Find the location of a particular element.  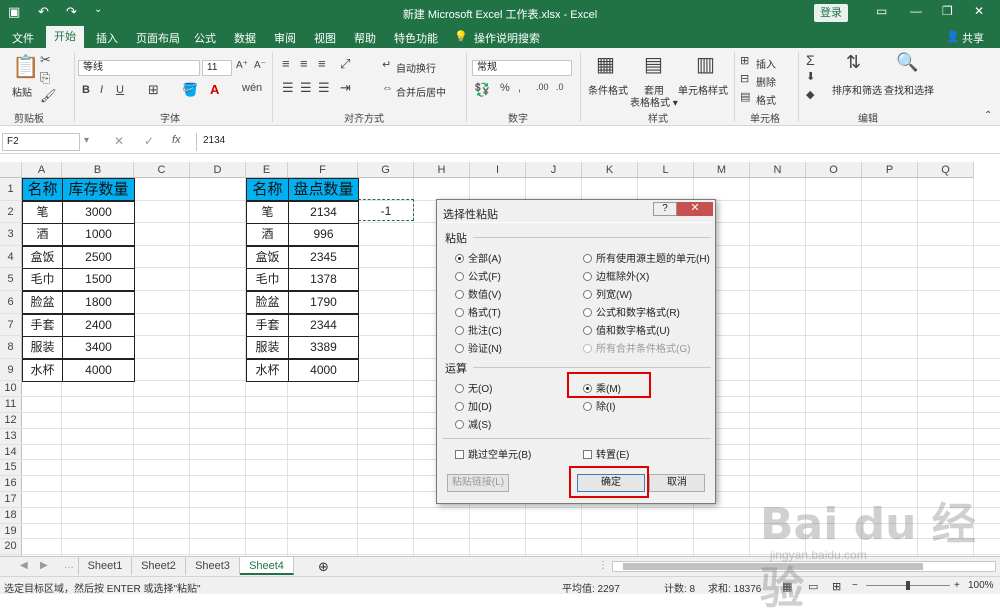

cell-styles-button: 单元格样式 is located at coordinates (703, 89).